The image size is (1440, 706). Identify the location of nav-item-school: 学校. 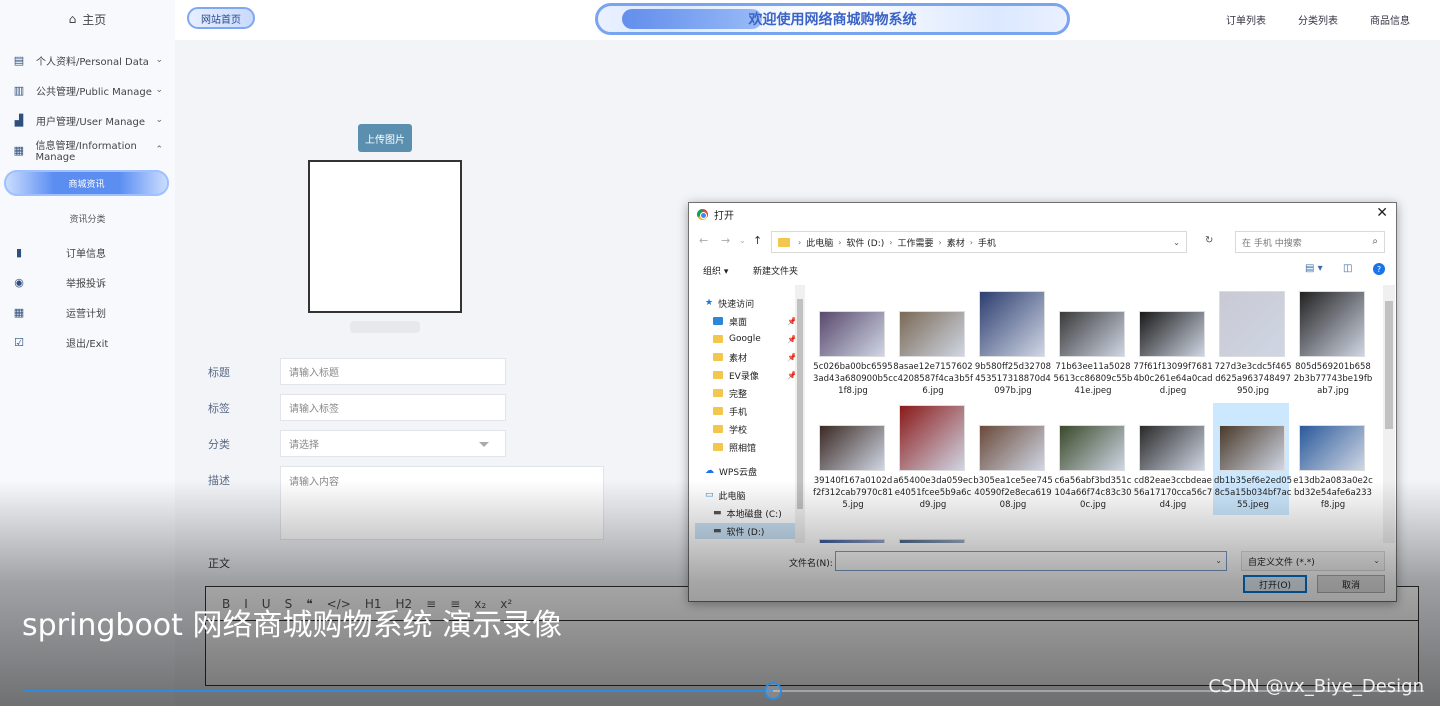
(730, 429).